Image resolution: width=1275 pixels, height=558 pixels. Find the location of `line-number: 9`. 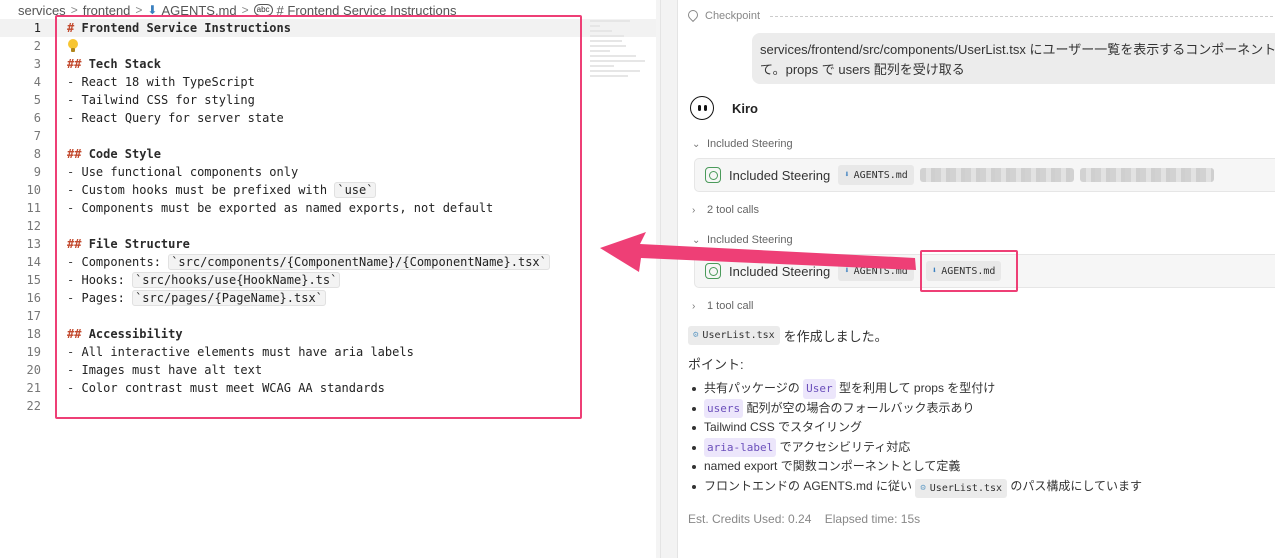

line-number: 9 is located at coordinates (37, 172).